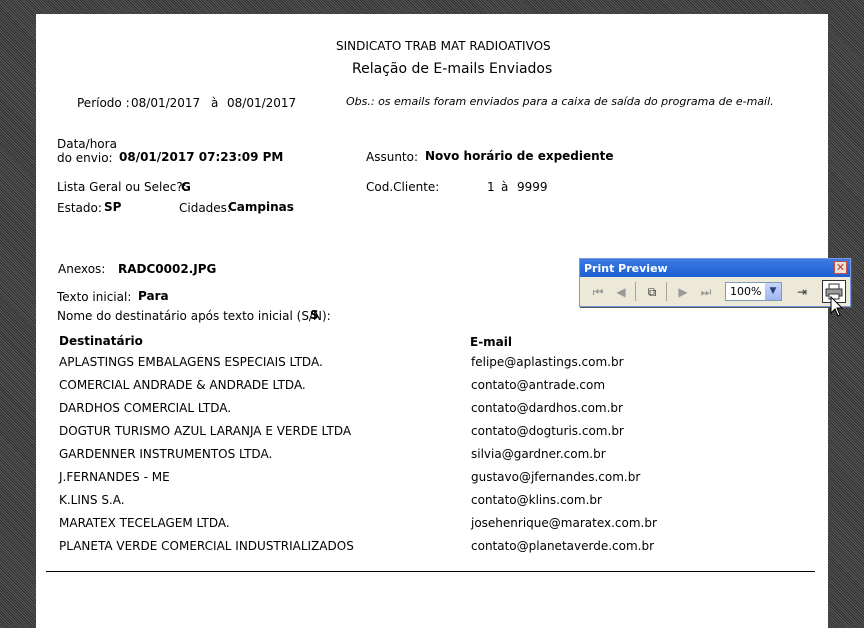 The image size is (864, 628). I want to click on anexos-label: Anexos:, so click(82, 269).